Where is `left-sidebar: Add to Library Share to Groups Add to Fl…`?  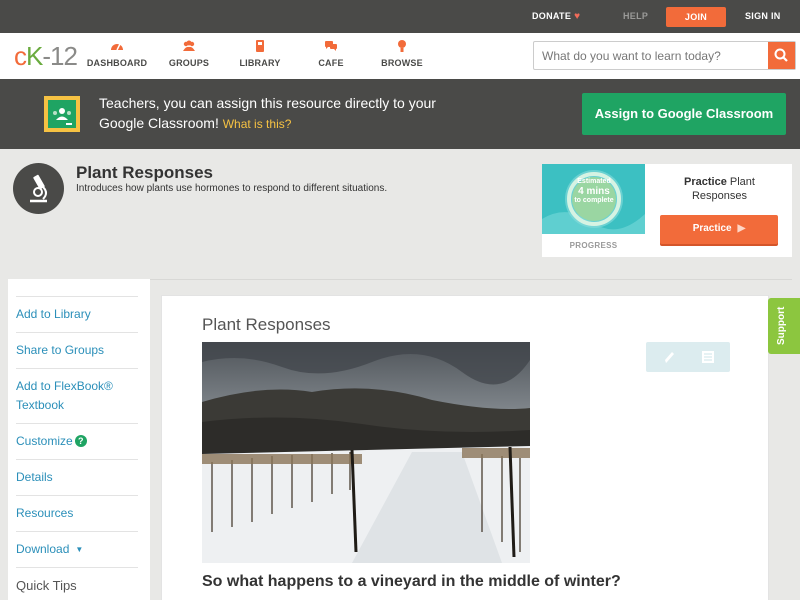 left-sidebar: Add to Library Share to Groups Add to Fl… is located at coordinates (79, 439).